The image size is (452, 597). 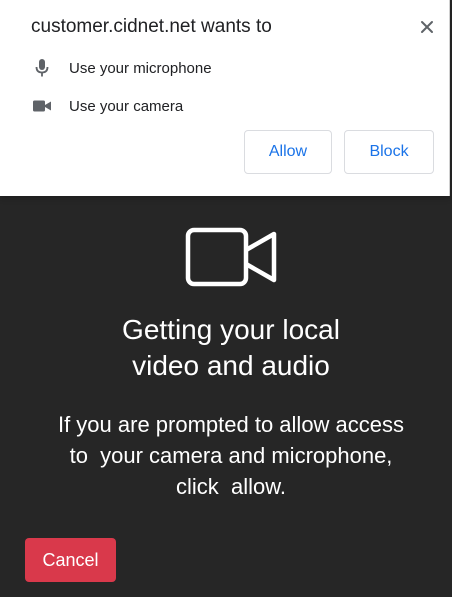 What do you see at coordinates (231, 424) in the screenshot?
I see `instruction-line-1: If you are prompted to allow access` at bounding box center [231, 424].